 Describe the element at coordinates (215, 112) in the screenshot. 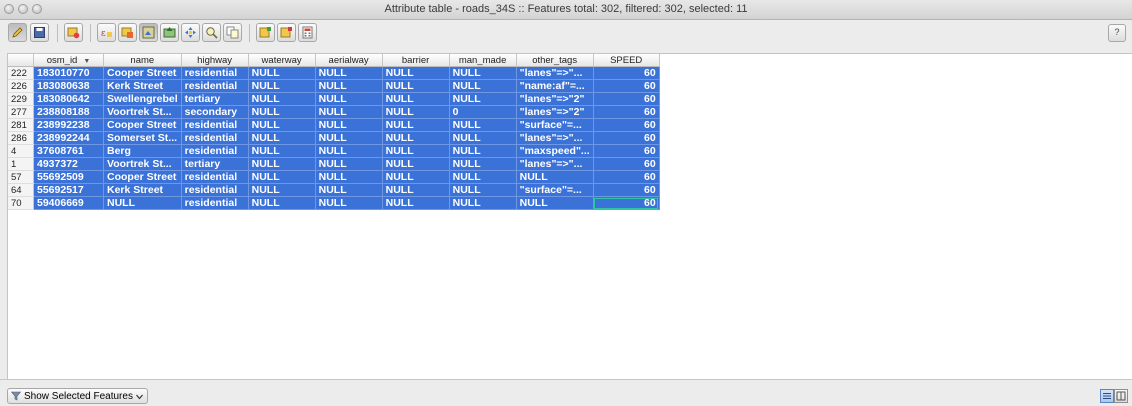

I see `cell-highway: secondary` at that location.